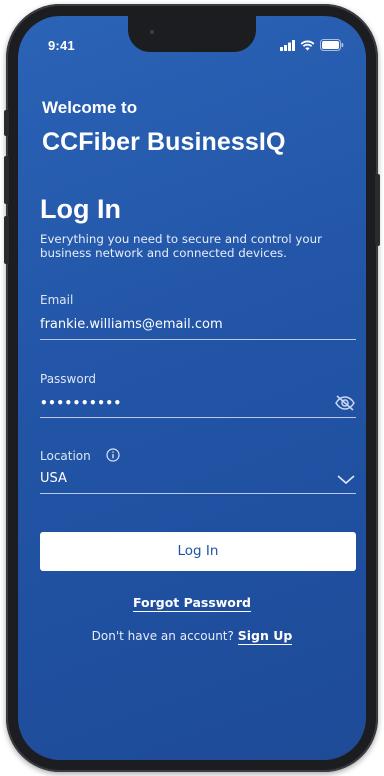 The image size is (384, 776). I want to click on status-icons, so click(312, 45).